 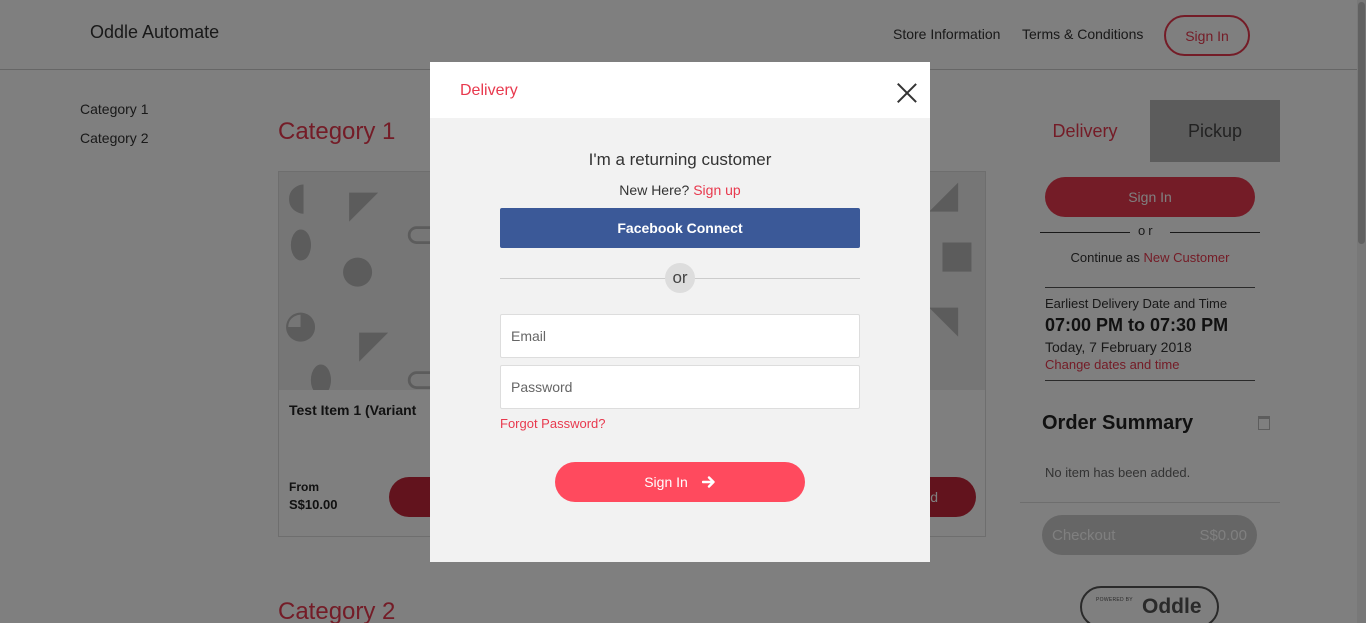 I want to click on modal-sign-in-button: Sign In, so click(x=680, y=482).